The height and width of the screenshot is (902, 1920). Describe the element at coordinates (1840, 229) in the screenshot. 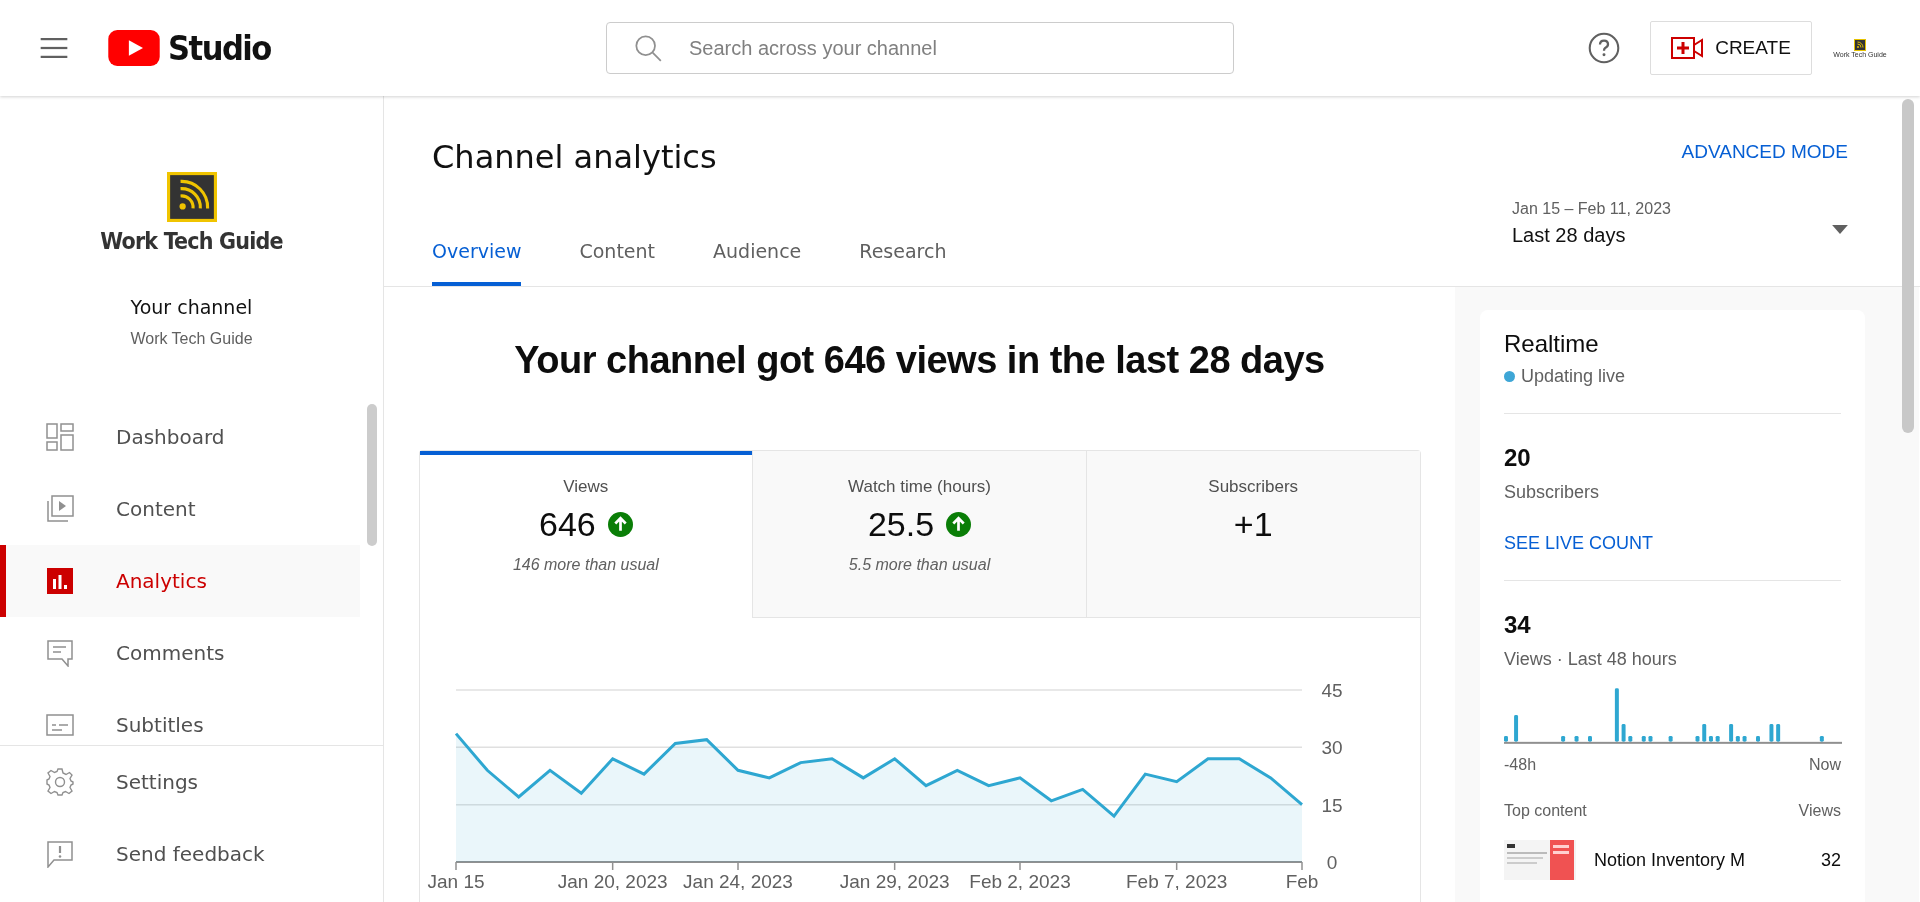

I see `caret-icon` at that location.